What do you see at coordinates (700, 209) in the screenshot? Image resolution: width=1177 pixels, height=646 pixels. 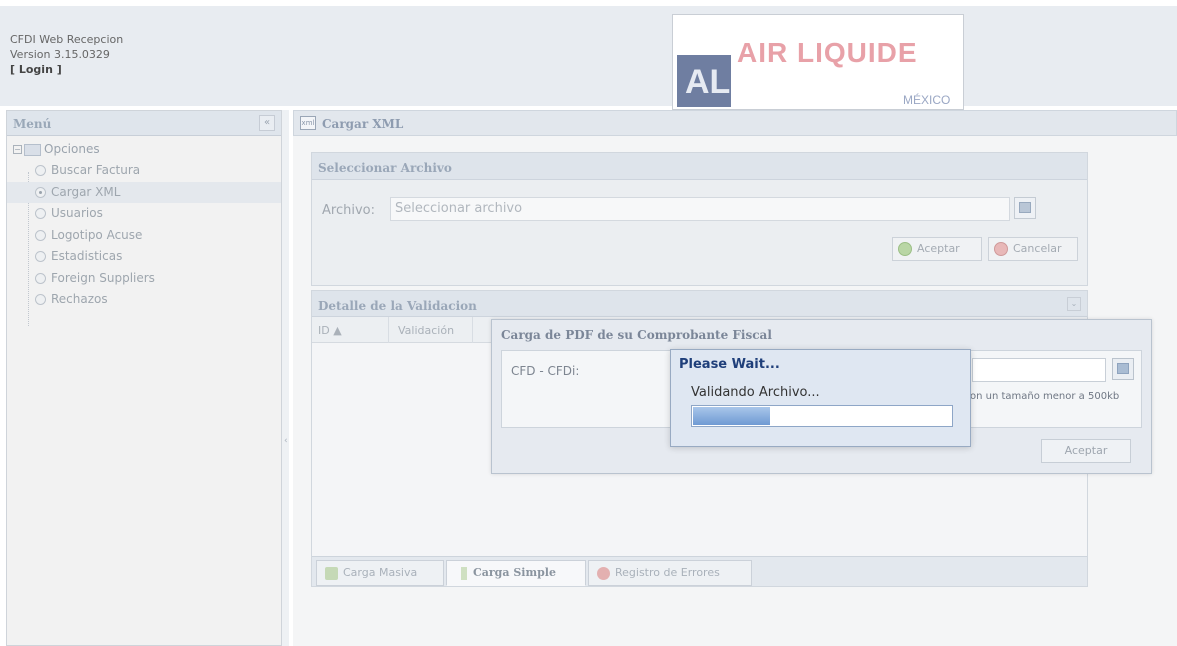 I see `file-input: Seleccionar archivo` at bounding box center [700, 209].